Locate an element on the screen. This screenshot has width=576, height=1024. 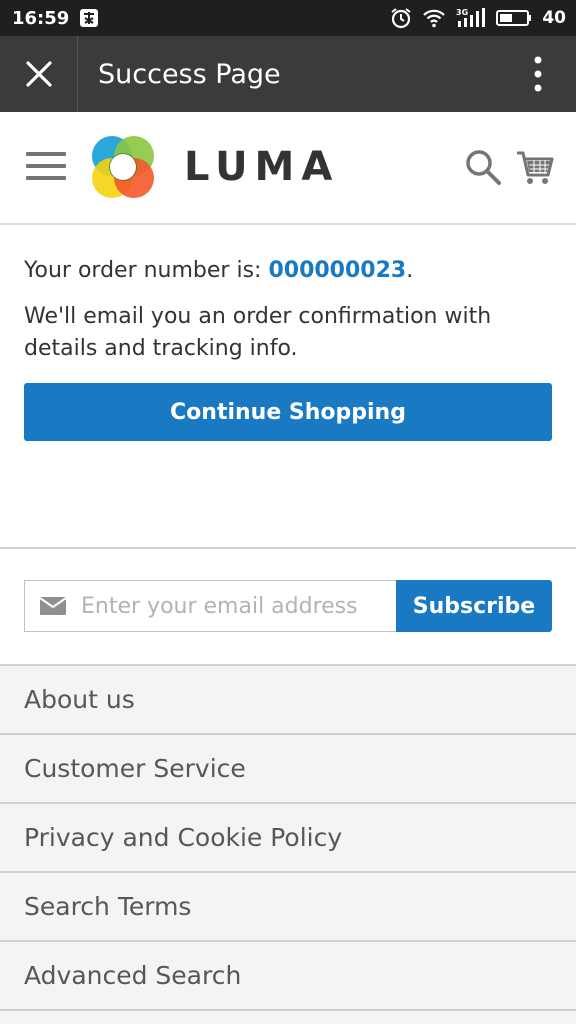
site-header: LUMA is located at coordinates (288, 168).